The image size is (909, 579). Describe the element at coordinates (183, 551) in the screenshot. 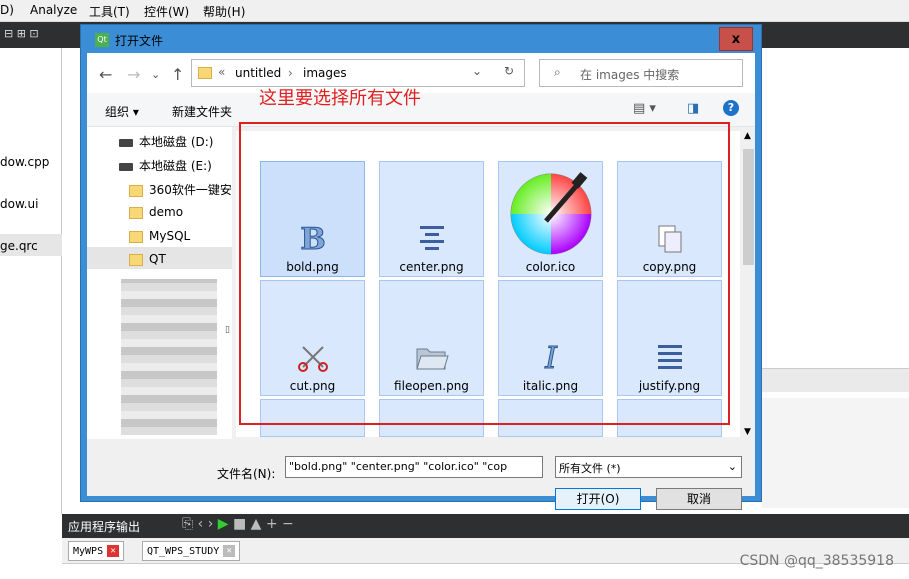

I see `tab-qt-wps-study-label: QT_WPS_STUDY` at that location.